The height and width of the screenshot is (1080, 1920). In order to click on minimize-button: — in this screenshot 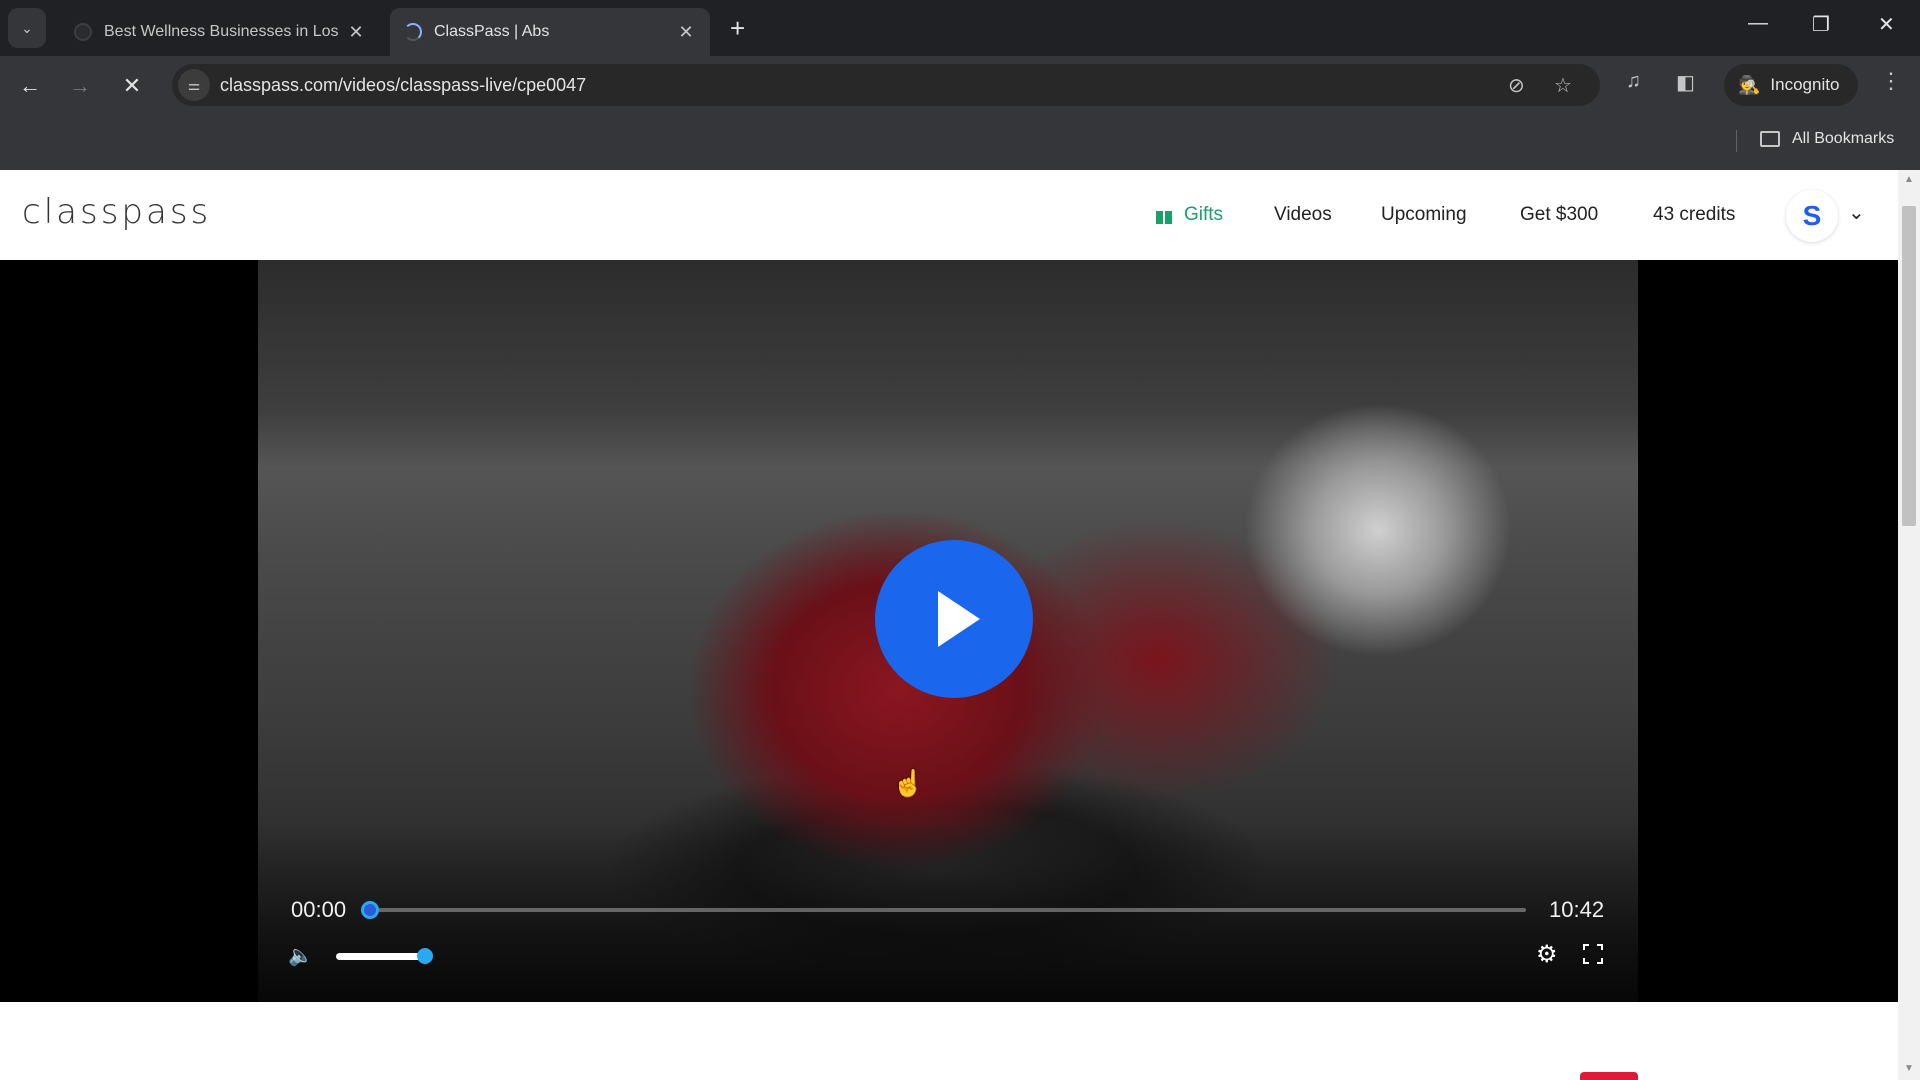, I will do `click(1758, 23)`.